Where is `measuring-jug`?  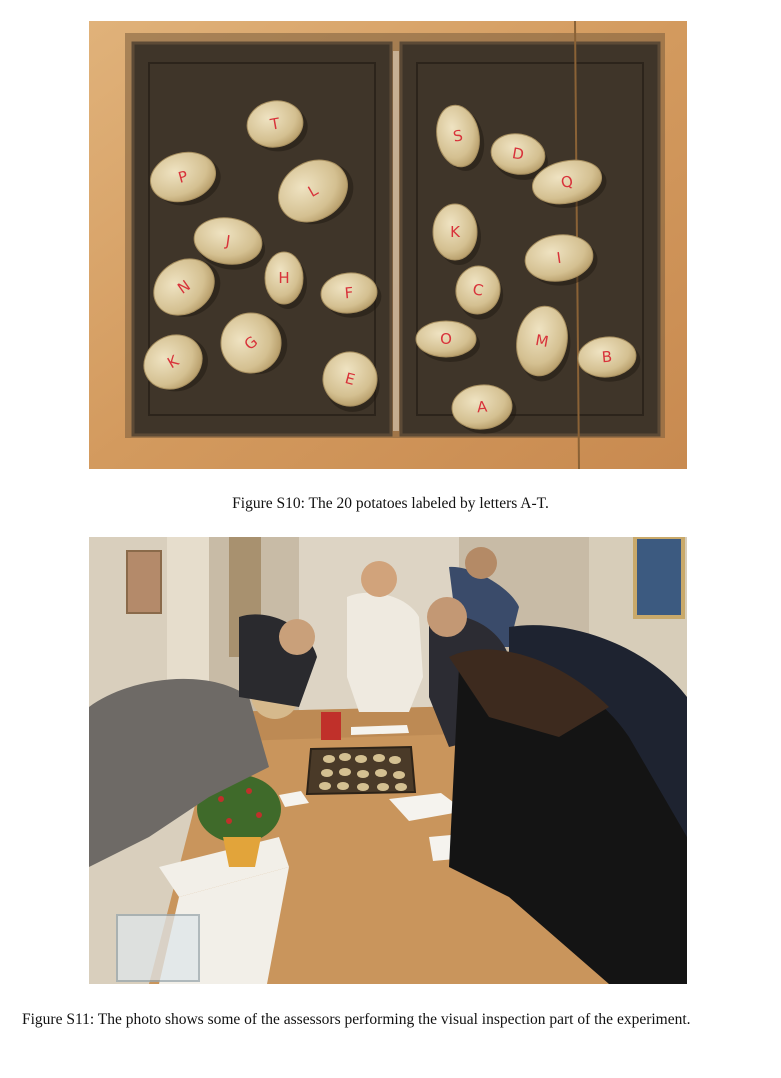 measuring-jug is located at coordinates (158, 948).